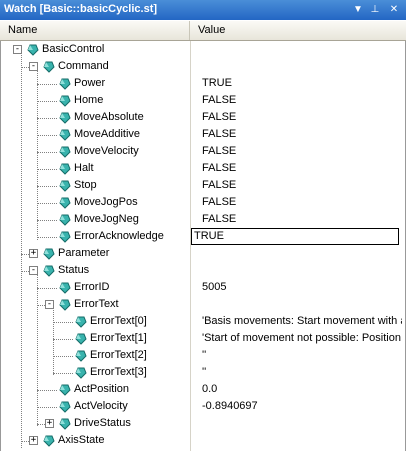 This screenshot has height=451, width=406. What do you see at coordinates (83, 66) in the screenshot?
I see `row-label: Command` at bounding box center [83, 66].